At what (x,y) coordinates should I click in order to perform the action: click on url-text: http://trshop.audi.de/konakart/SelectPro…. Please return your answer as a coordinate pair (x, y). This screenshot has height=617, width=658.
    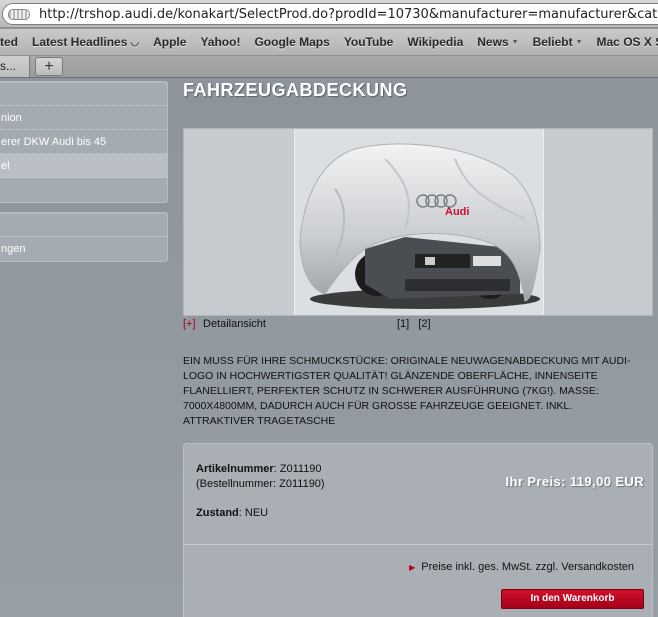
    Looking at the image, I should click on (348, 14).